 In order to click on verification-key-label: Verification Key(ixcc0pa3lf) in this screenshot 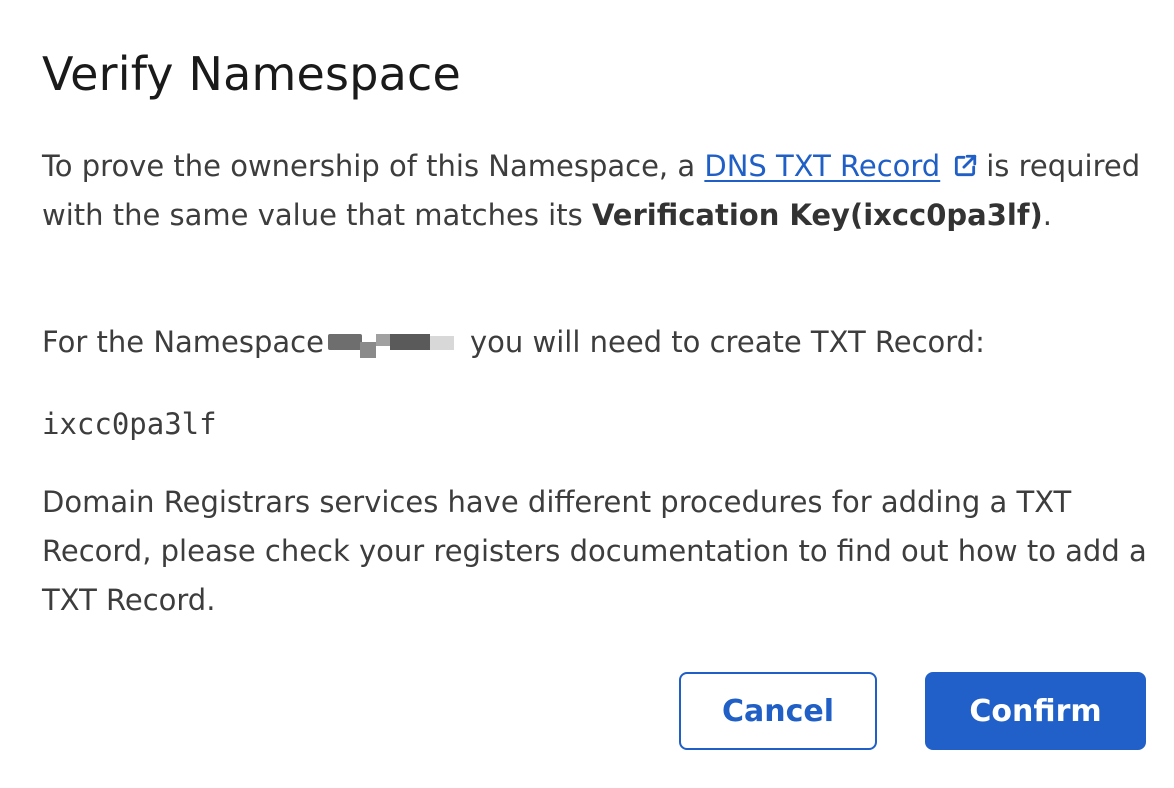, I will do `click(817, 215)`.